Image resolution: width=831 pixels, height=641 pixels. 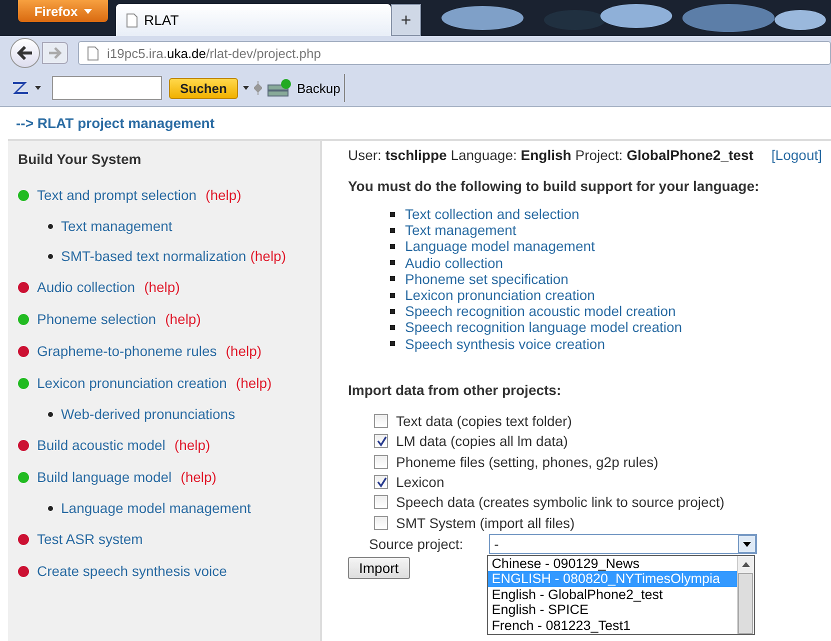 I want to click on user-info: User: tschlippe Language: English Project: GlobalPhone2_test, so click(x=551, y=155).